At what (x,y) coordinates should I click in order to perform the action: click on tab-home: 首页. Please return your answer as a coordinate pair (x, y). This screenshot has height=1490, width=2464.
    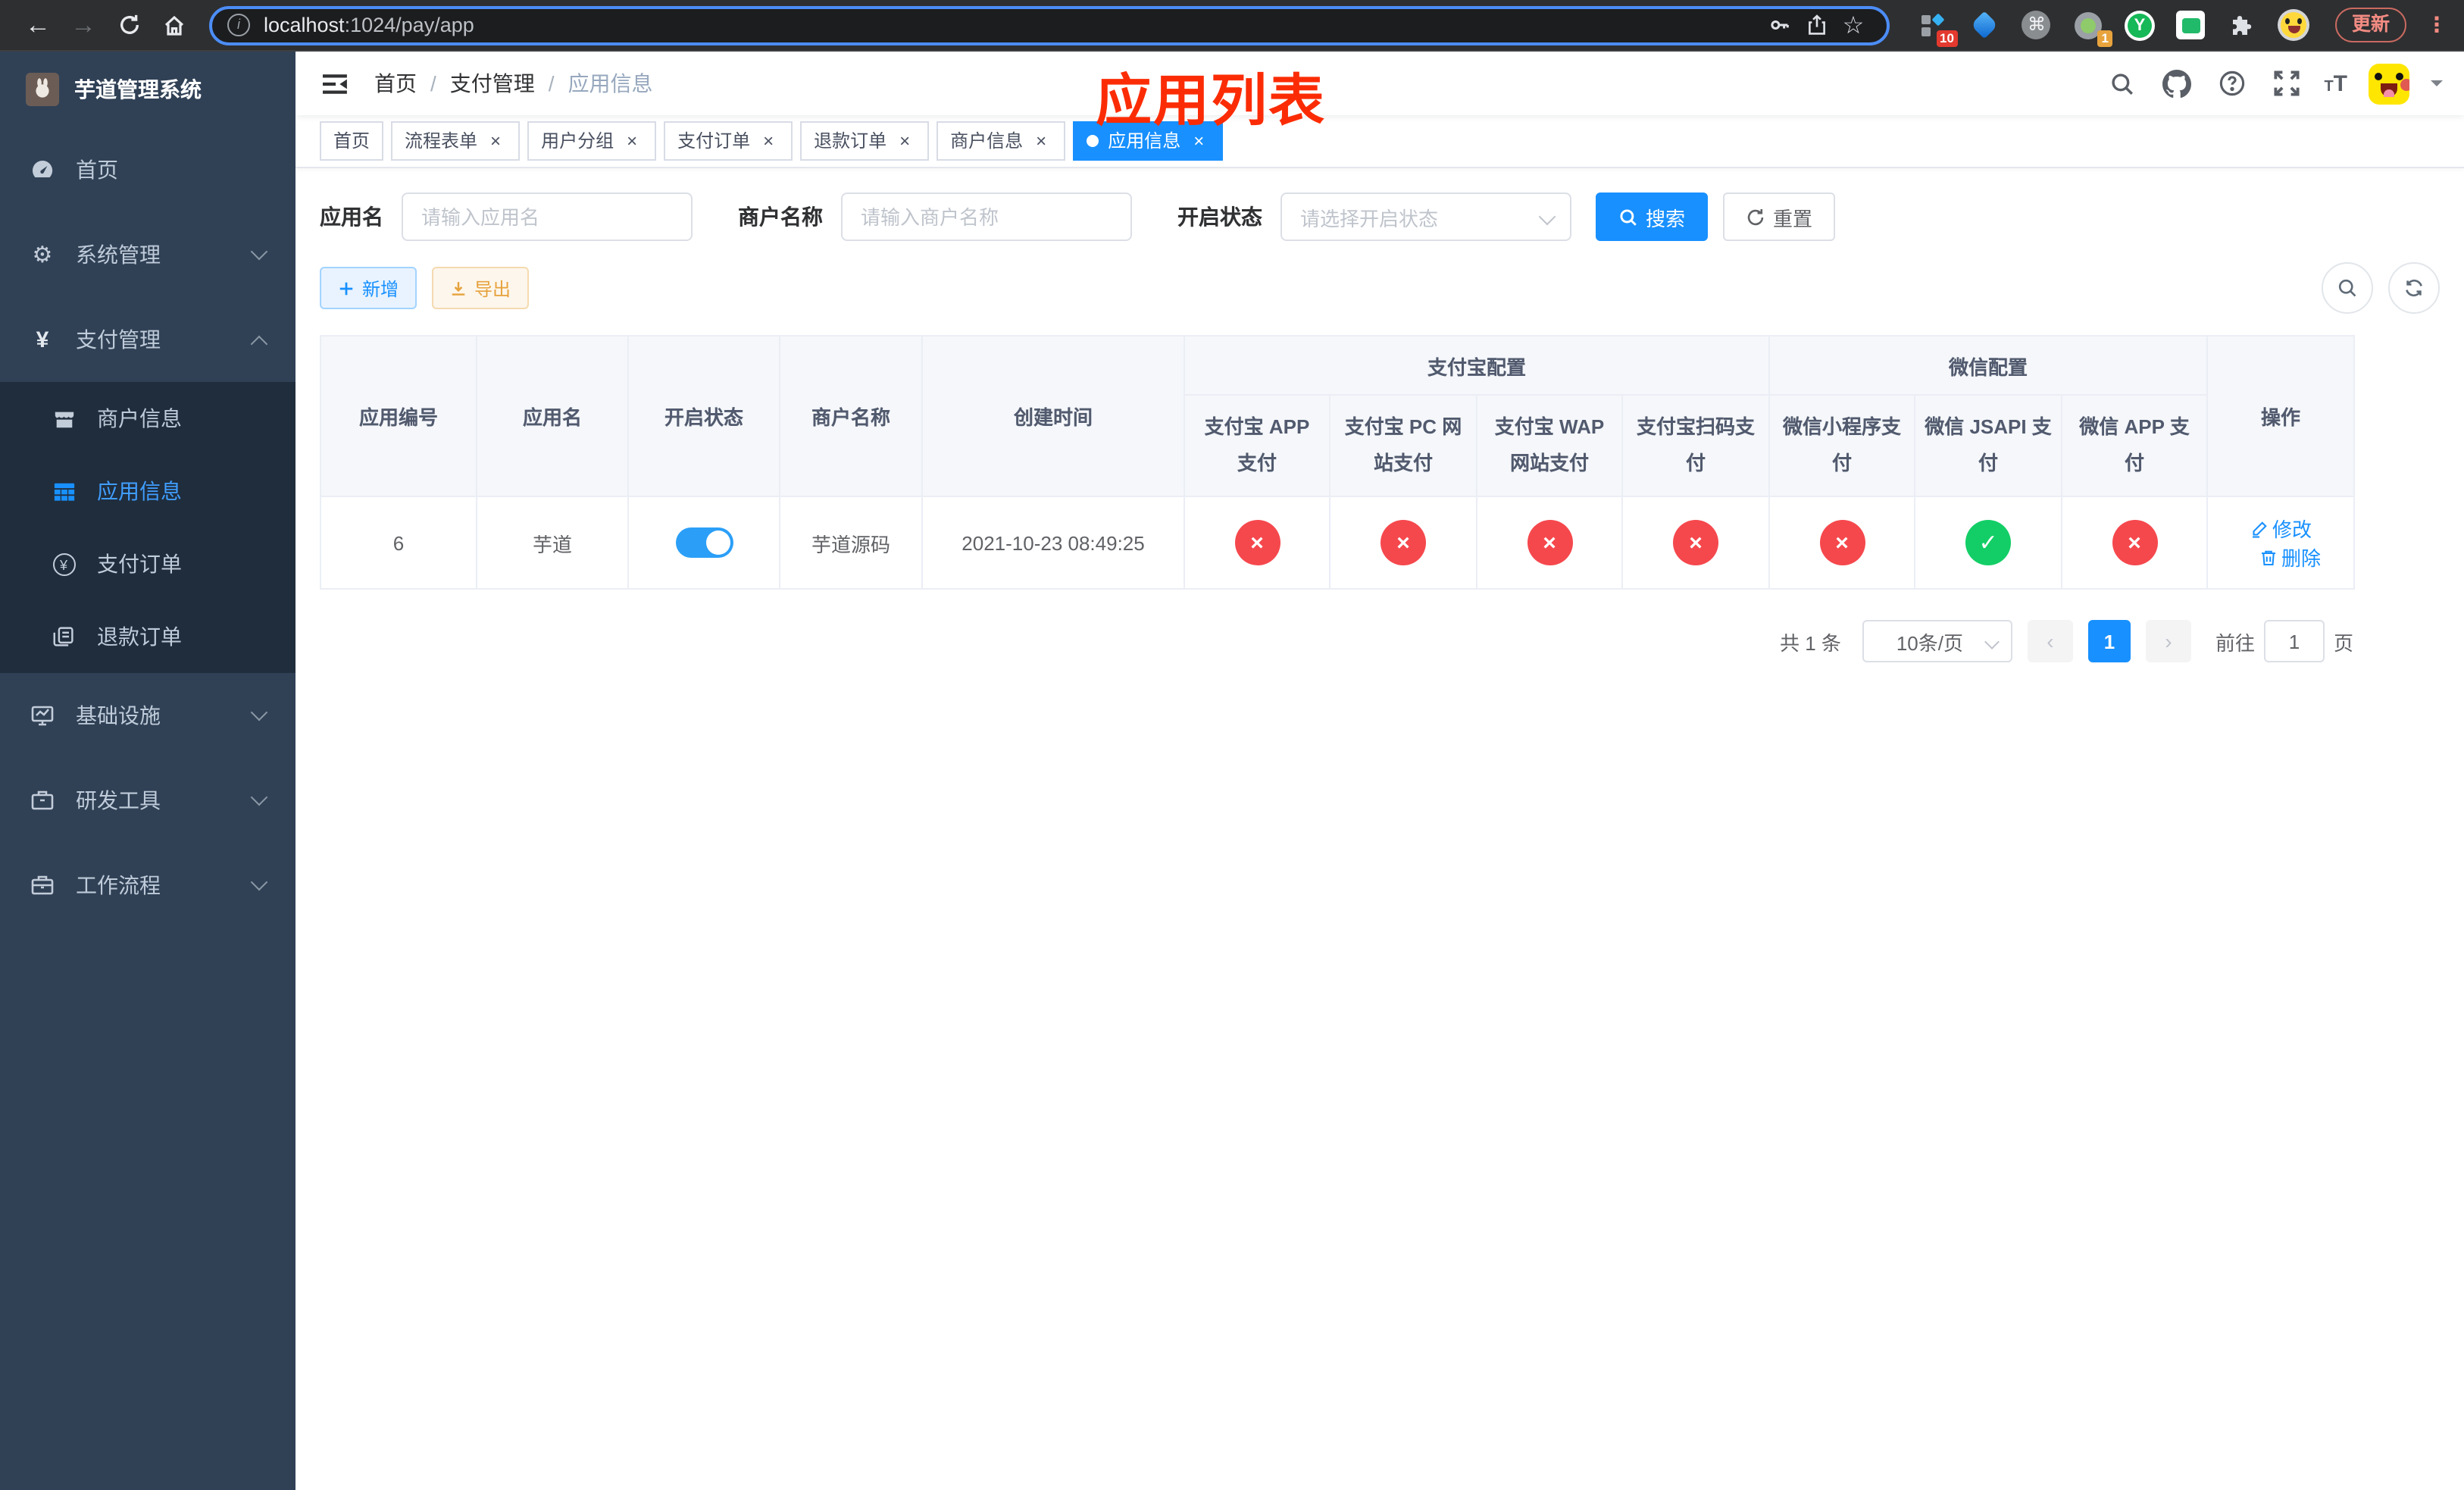
    Looking at the image, I should click on (352, 141).